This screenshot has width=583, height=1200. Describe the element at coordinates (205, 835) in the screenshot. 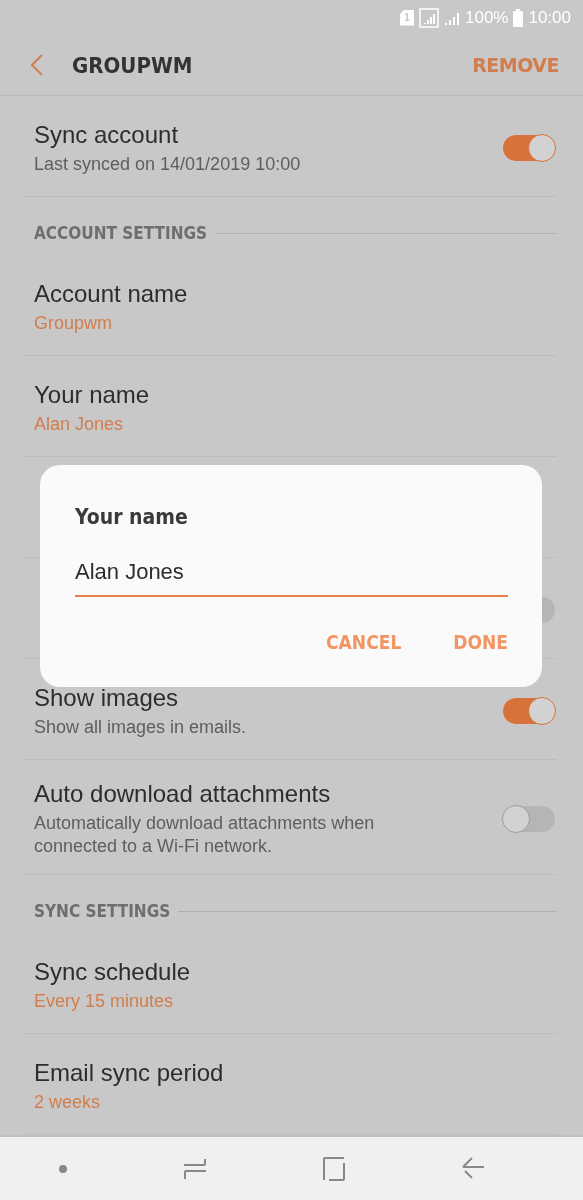

I see `setting-description: Automatically download attachments when connected to a Wi-Fi network.` at that location.